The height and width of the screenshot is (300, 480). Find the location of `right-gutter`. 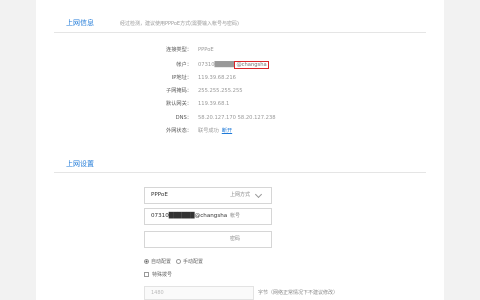

right-gutter is located at coordinates (462, 150).